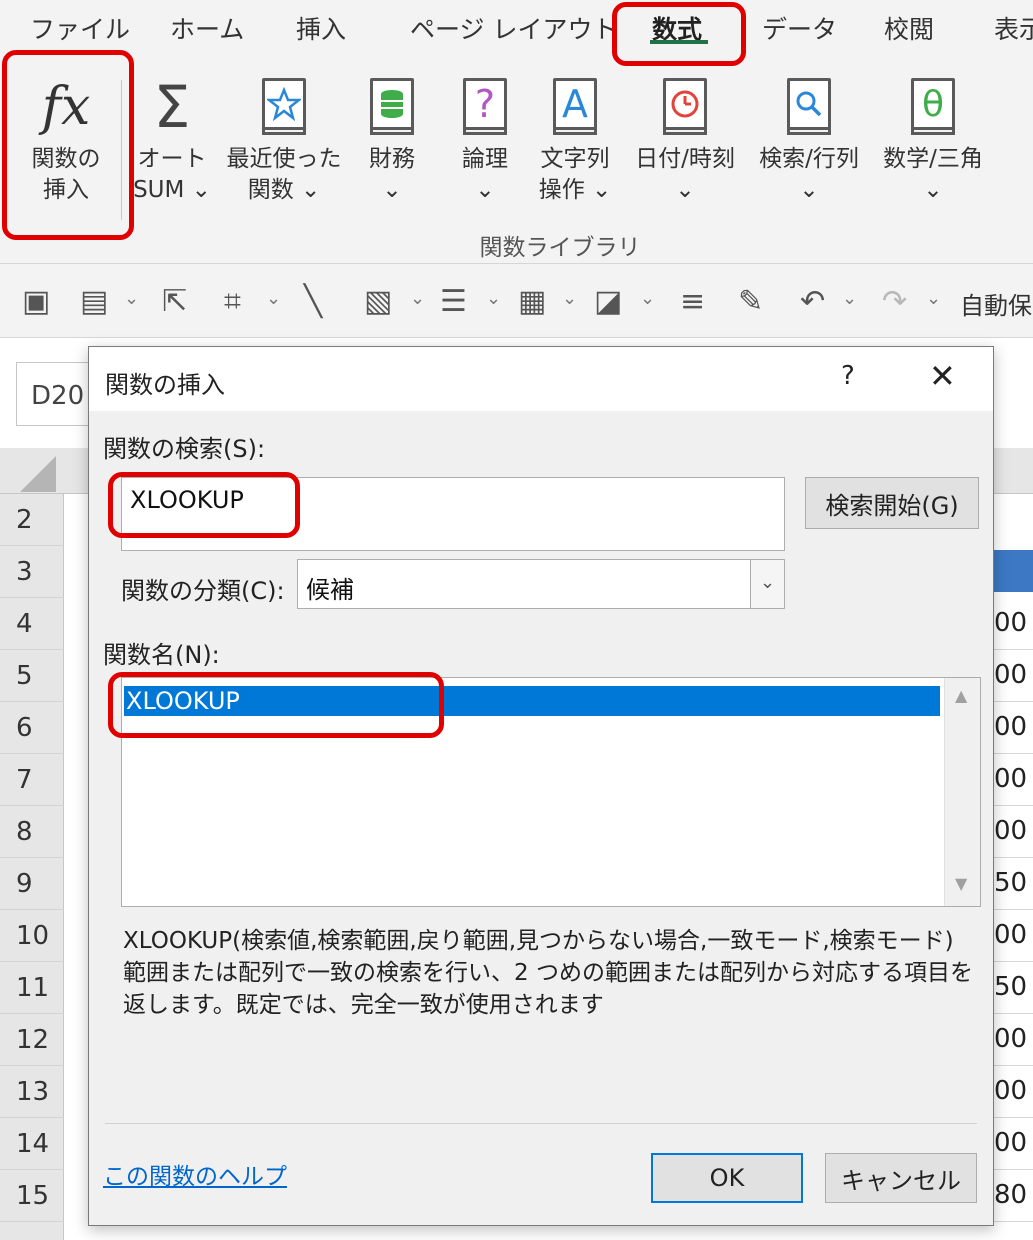  Describe the element at coordinates (961, 883) in the screenshot. I see `scroll-down-icon: ▼` at that location.